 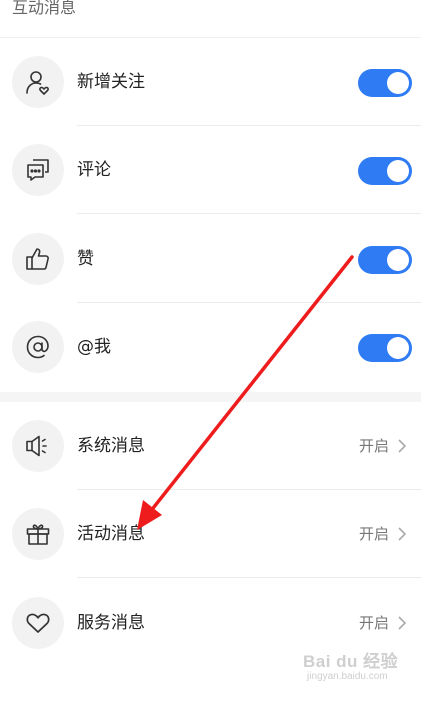 What do you see at coordinates (111, 446) in the screenshot?
I see `setting-label: 系统消息` at bounding box center [111, 446].